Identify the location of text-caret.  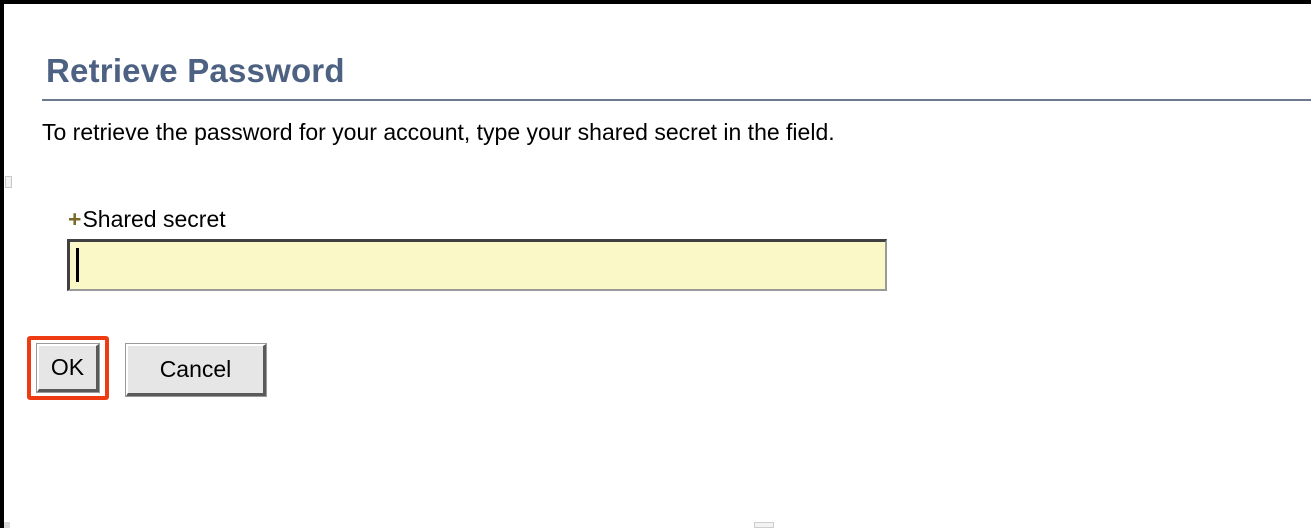
(77, 265).